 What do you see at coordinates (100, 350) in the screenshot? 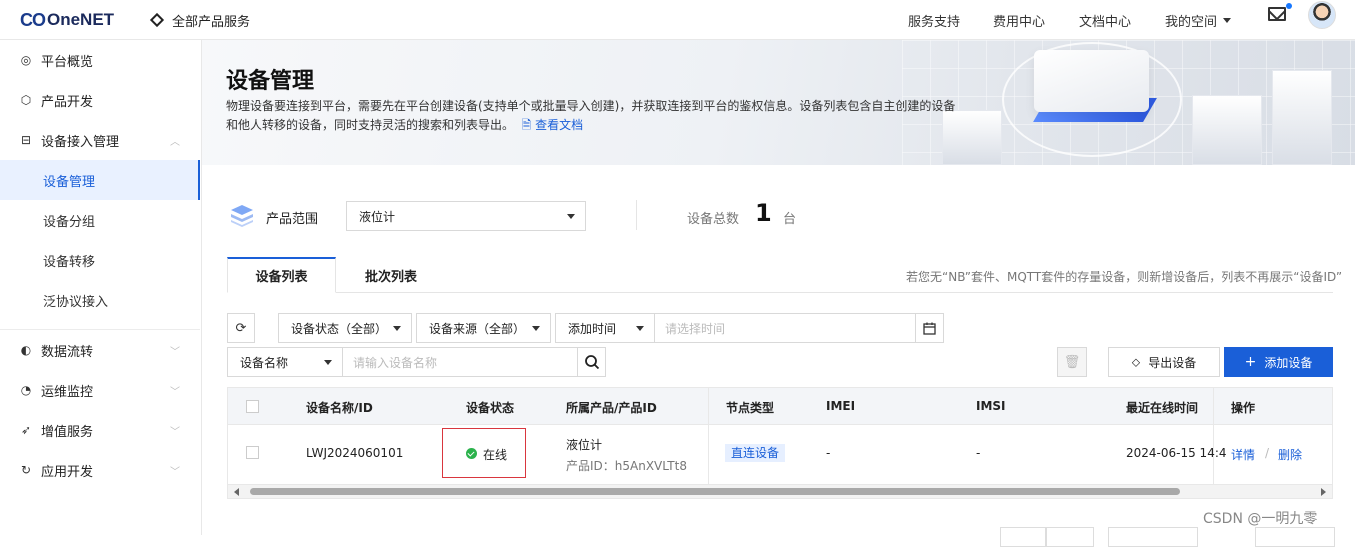
I see `sidebar-item-data-flow: ◐ 数据流转 ﹀` at bounding box center [100, 350].